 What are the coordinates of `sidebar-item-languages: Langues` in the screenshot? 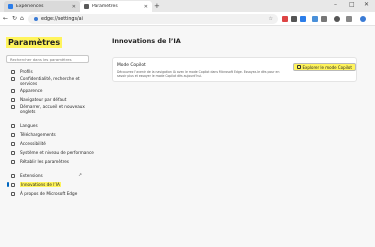 It's located at (53, 125).